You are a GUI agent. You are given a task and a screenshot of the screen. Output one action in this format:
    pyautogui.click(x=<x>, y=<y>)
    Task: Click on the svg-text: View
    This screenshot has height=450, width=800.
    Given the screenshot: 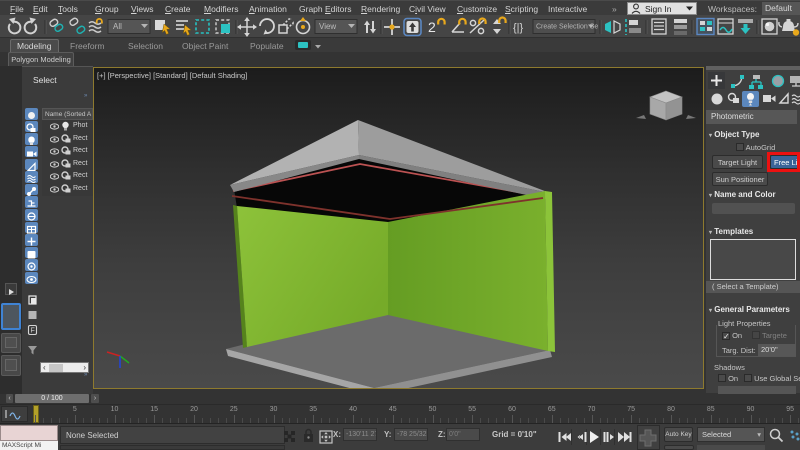 What is the action you would take?
    pyautogui.click(x=327, y=26)
    